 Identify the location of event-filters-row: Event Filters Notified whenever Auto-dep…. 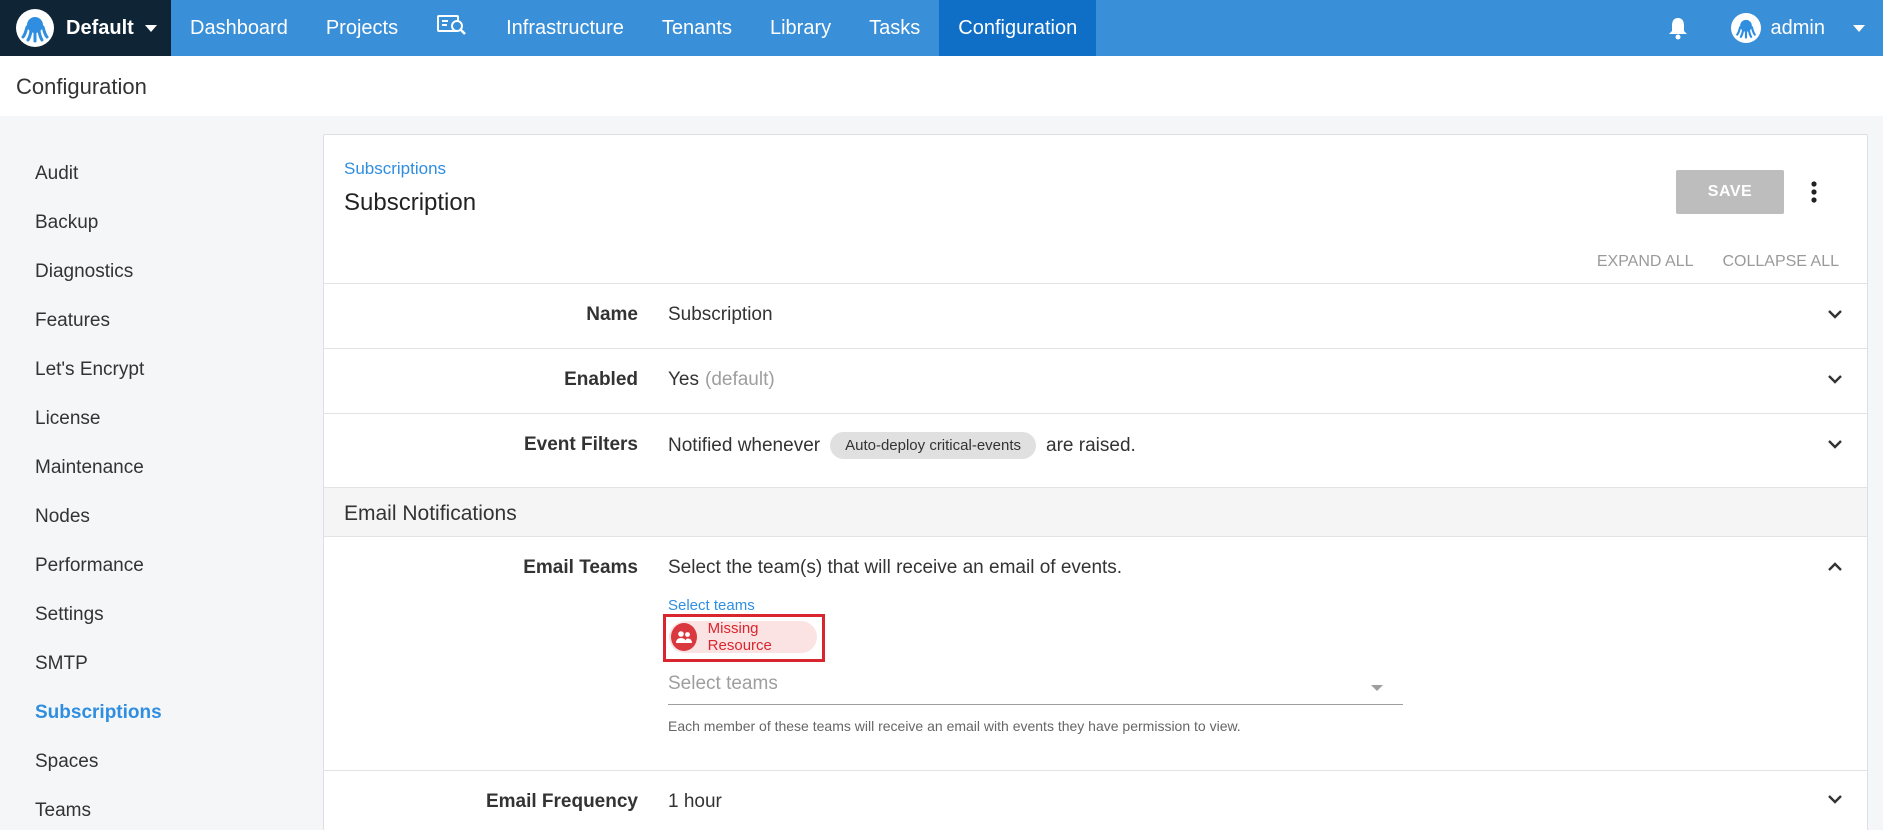
(1095, 450).